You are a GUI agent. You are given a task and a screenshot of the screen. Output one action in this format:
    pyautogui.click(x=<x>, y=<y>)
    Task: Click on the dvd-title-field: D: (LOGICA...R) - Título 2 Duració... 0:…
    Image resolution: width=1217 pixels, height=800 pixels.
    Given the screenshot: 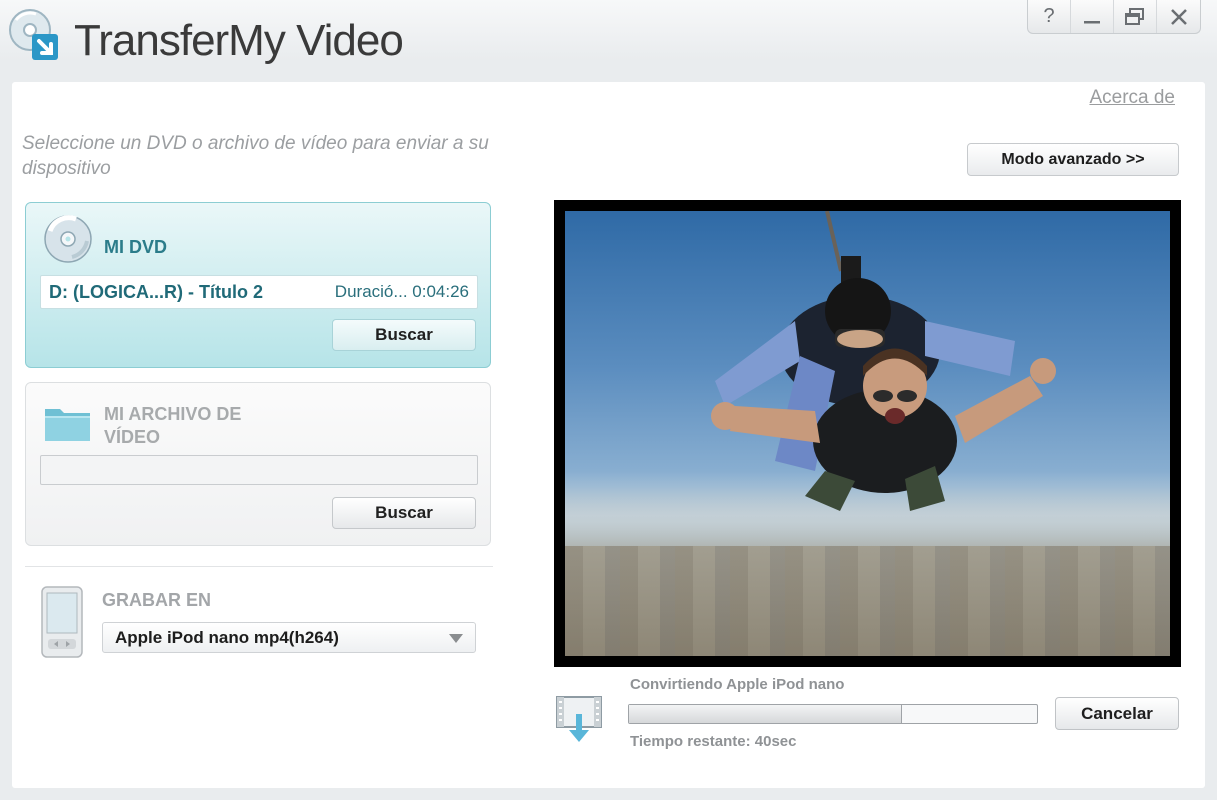 What is the action you would take?
    pyautogui.click(x=259, y=292)
    